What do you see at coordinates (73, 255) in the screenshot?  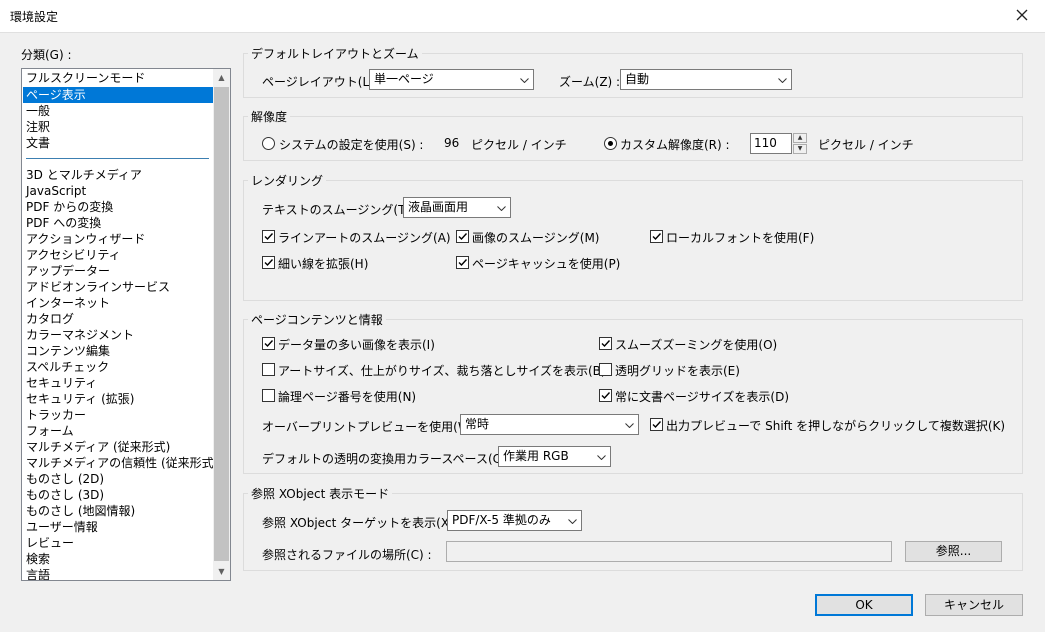 I see `category-item: アクセシビリティ` at bounding box center [73, 255].